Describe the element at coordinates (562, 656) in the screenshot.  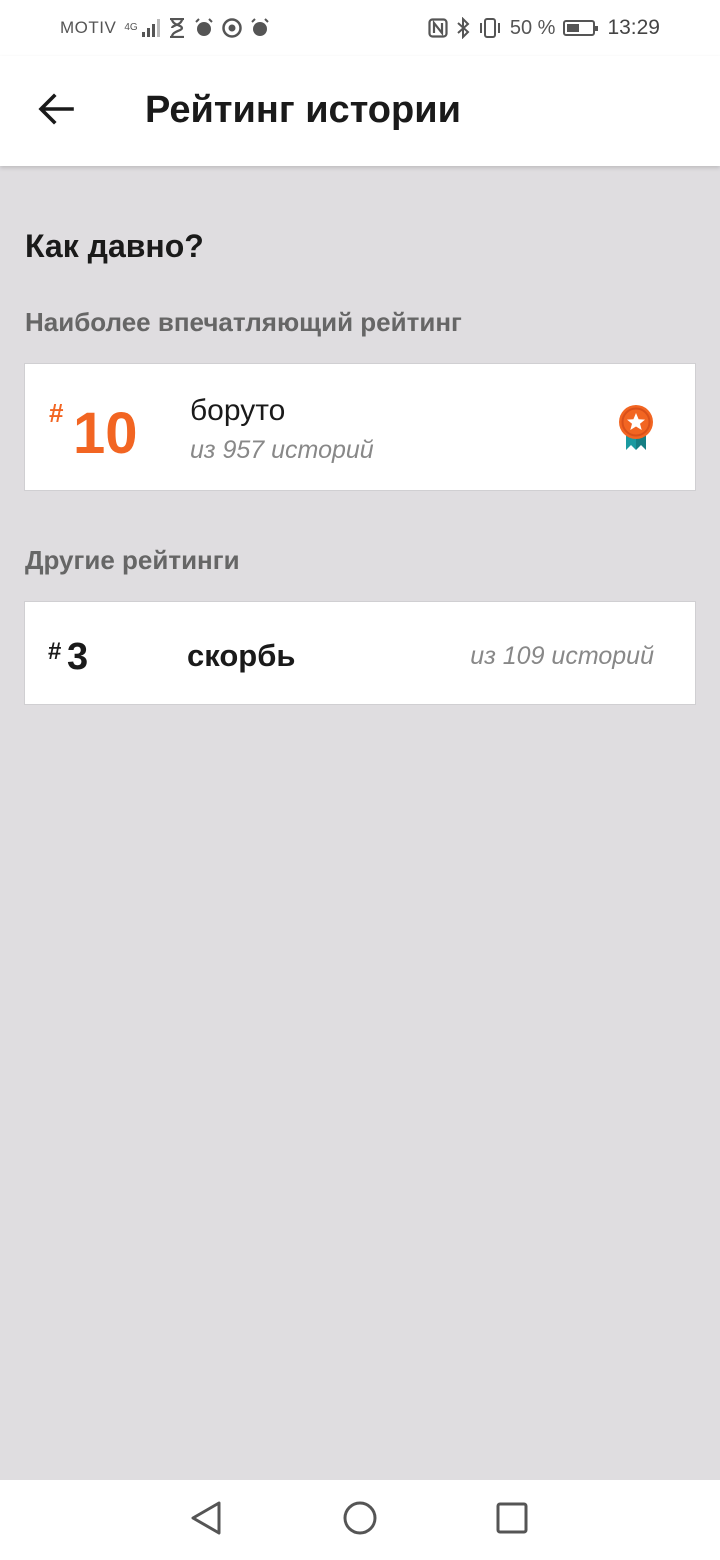
I see `tag-story-count: из 109 историй` at that location.